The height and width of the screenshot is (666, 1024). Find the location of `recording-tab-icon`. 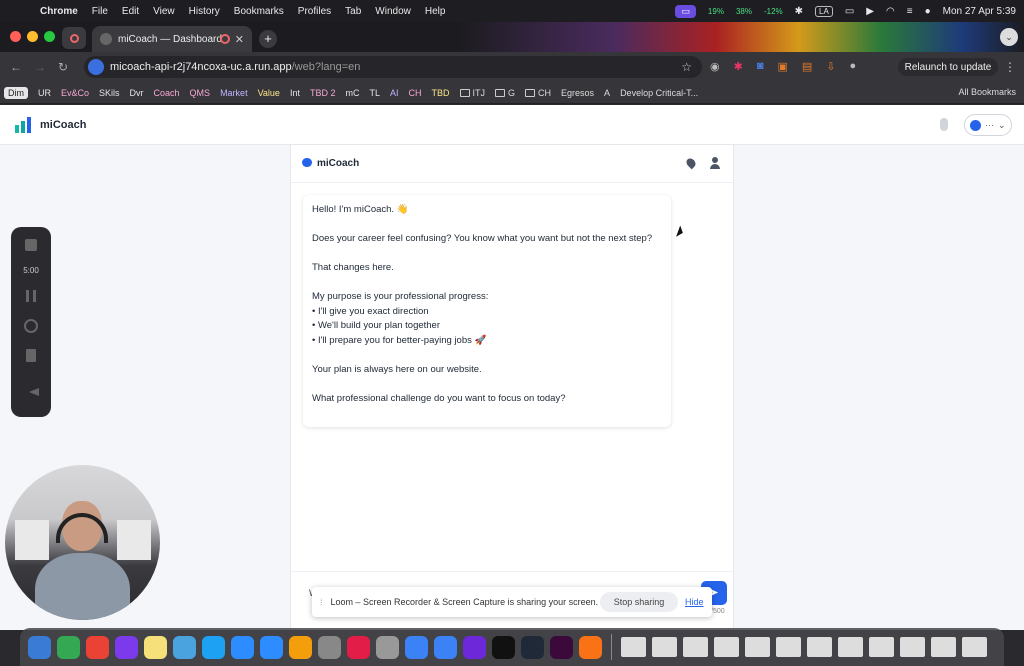

recording-tab-icon is located at coordinates (74, 38).